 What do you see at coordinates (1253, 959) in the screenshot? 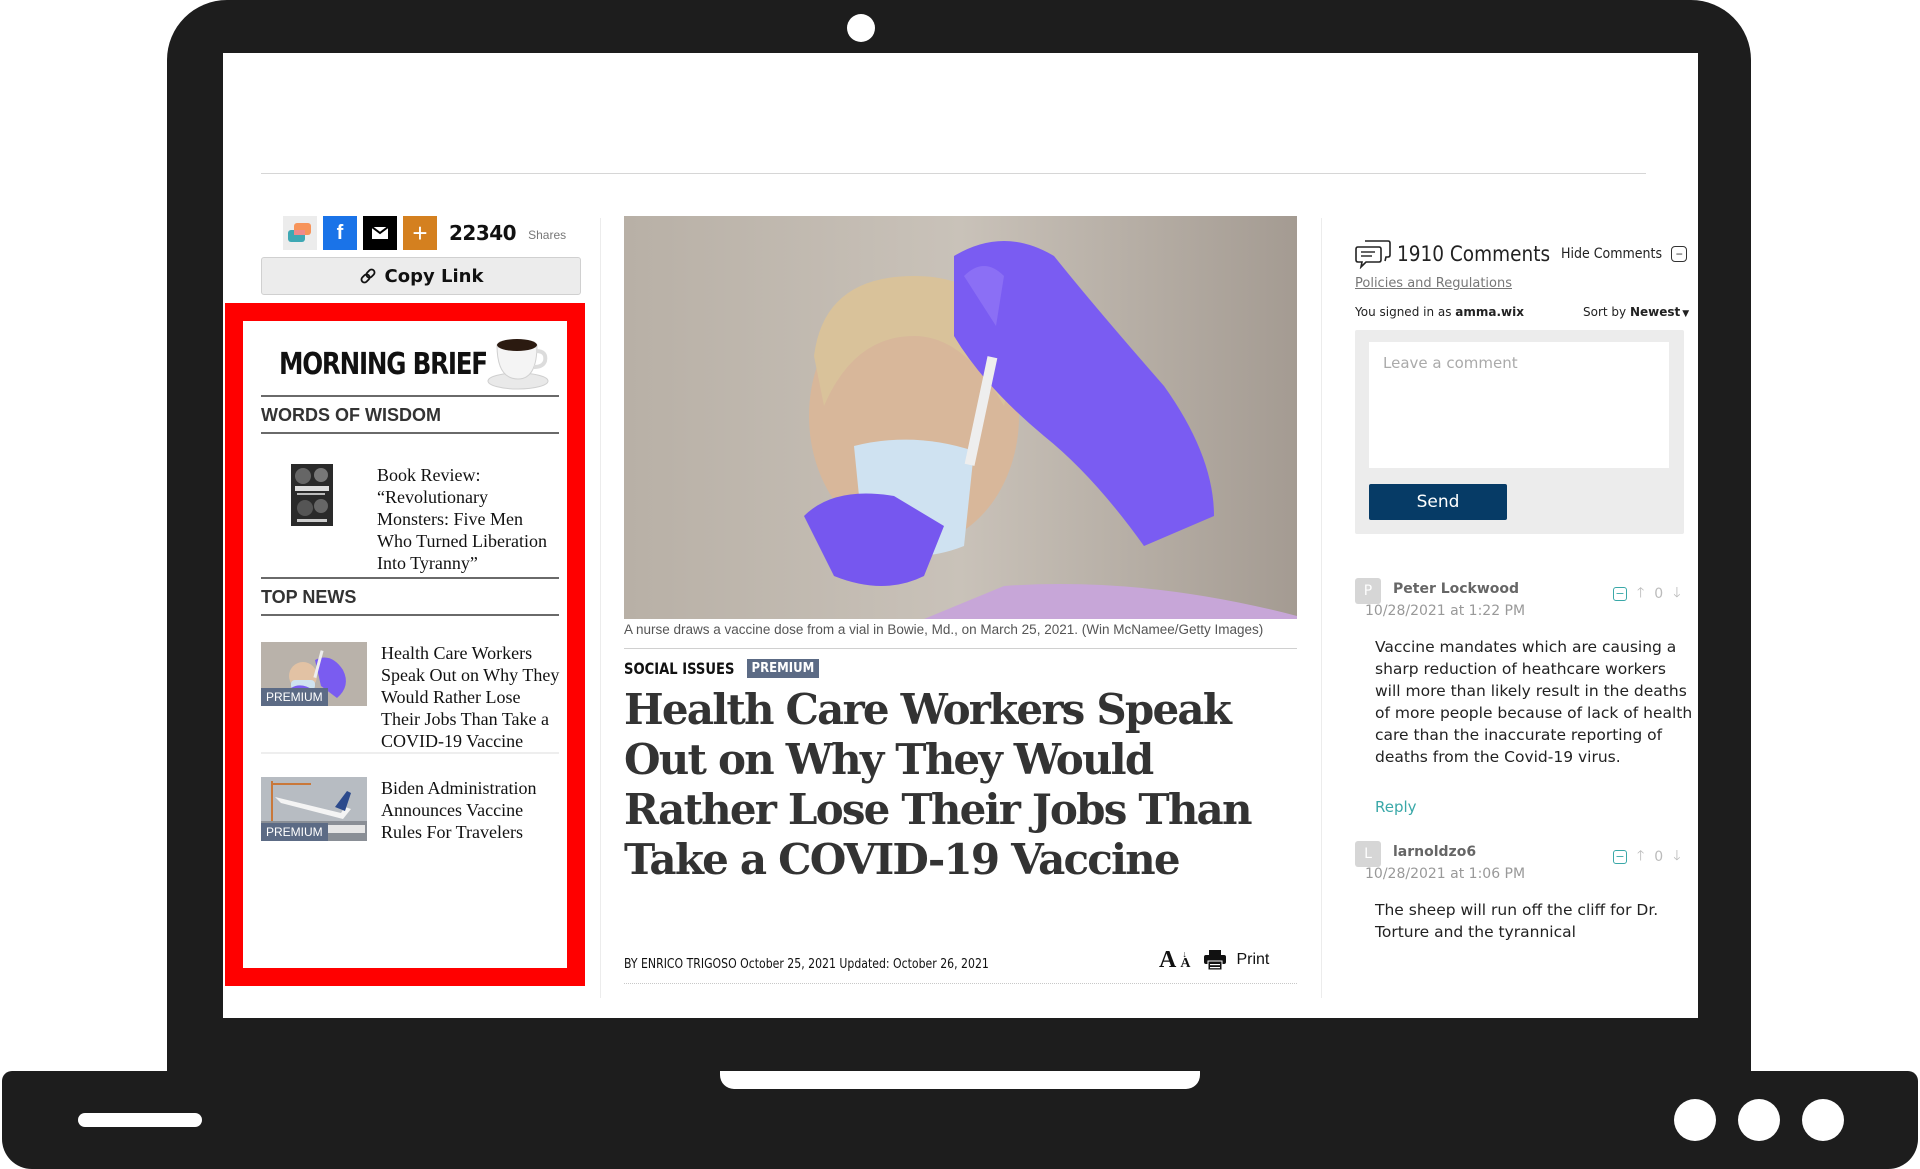
I see `print-label: Print` at bounding box center [1253, 959].